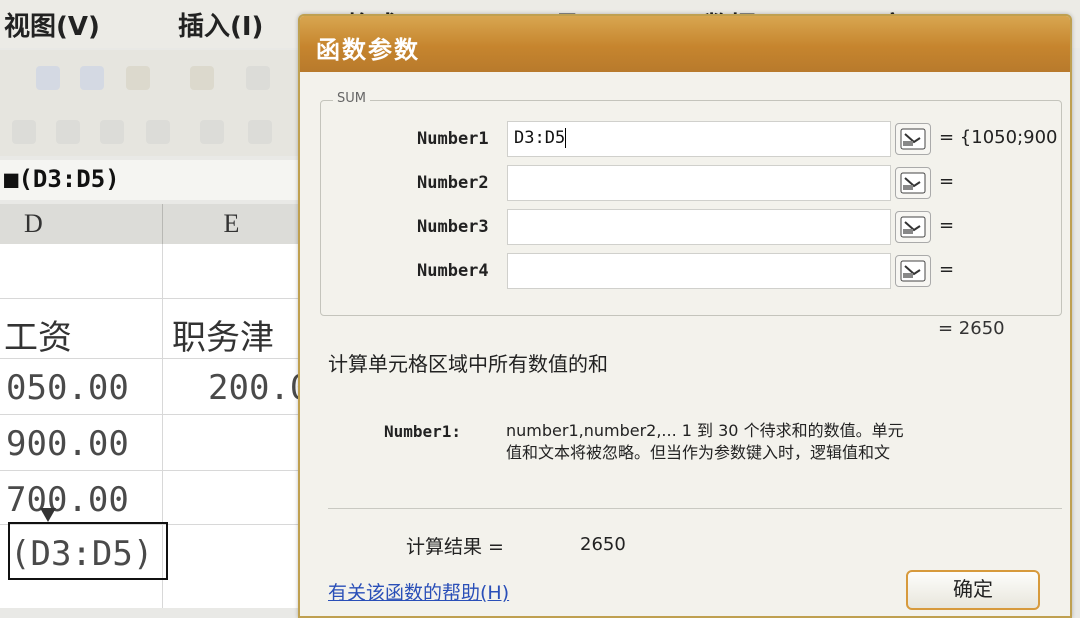 Image resolution: width=1080 pixels, height=618 pixels. I want to click on cell-d6-formula: (D3:D5), so click(82, 554).